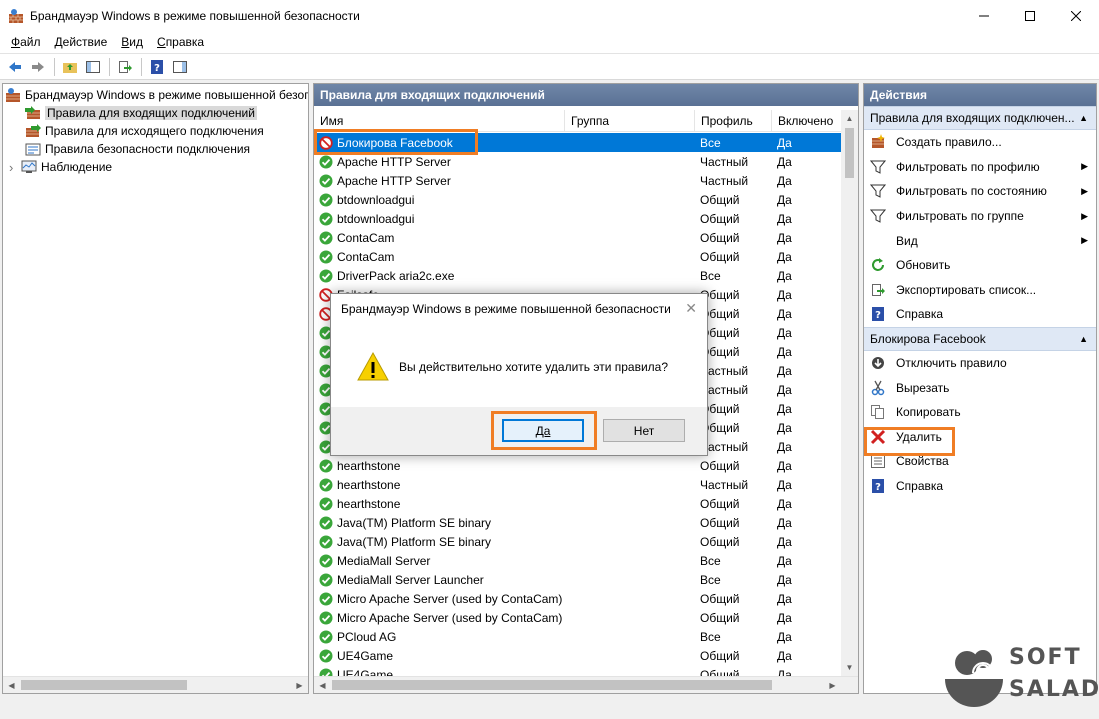 The image size is (1099, 719). Describe the element at coordinates (578, 636) in the screenshot. I see `rule-row: PCloud AG Все Да` at that location.